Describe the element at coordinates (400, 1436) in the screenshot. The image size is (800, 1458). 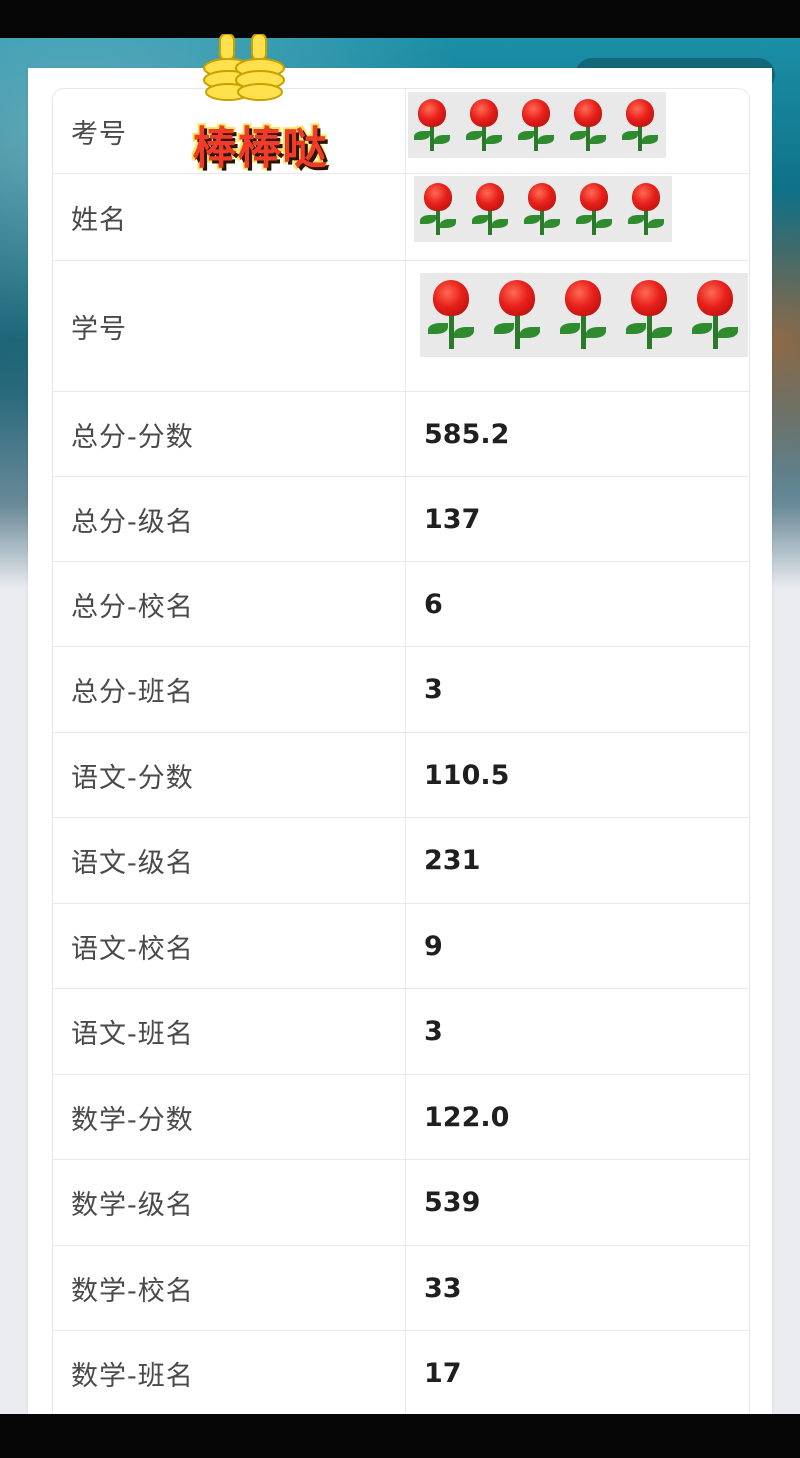
I see `navigation-bar` at that location.